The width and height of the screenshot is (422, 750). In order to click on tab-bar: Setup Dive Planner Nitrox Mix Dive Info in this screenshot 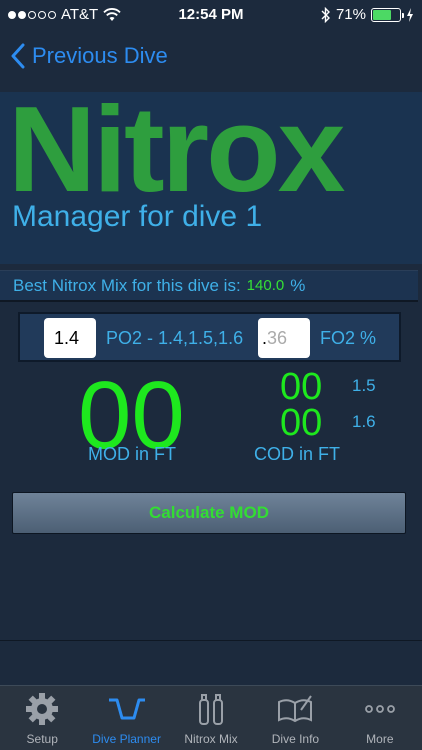, I will do `click(211, 717)`.